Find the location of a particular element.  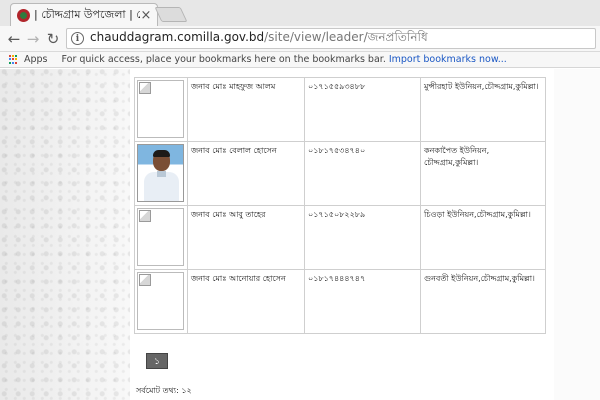

leader-union: চিওড়া ইউনিয়ন,চৌদ্দগ্রাম,কুমিল্লা। is located at coordinates (483, 237).